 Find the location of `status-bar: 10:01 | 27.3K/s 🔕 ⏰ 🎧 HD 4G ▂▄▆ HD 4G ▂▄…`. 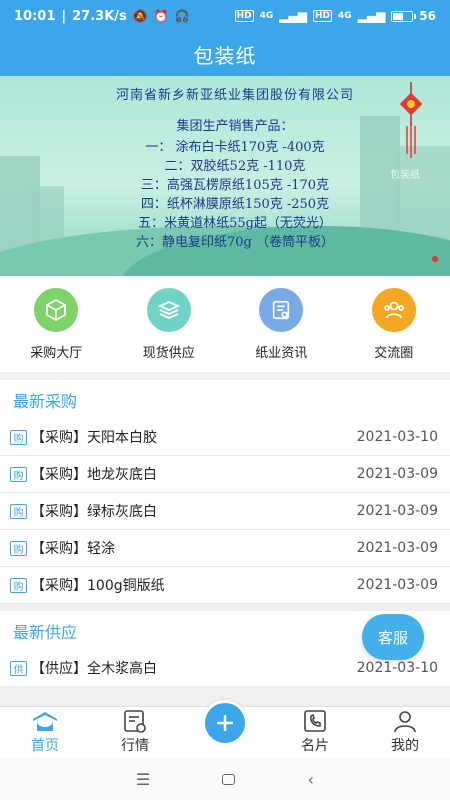

status-bar: 10:01 | 27.3K/s 🔕 ⏰ 🎧 HD 4G ▂▄▆ HD 4G ▂▄… is located at coordinates (225, 16).